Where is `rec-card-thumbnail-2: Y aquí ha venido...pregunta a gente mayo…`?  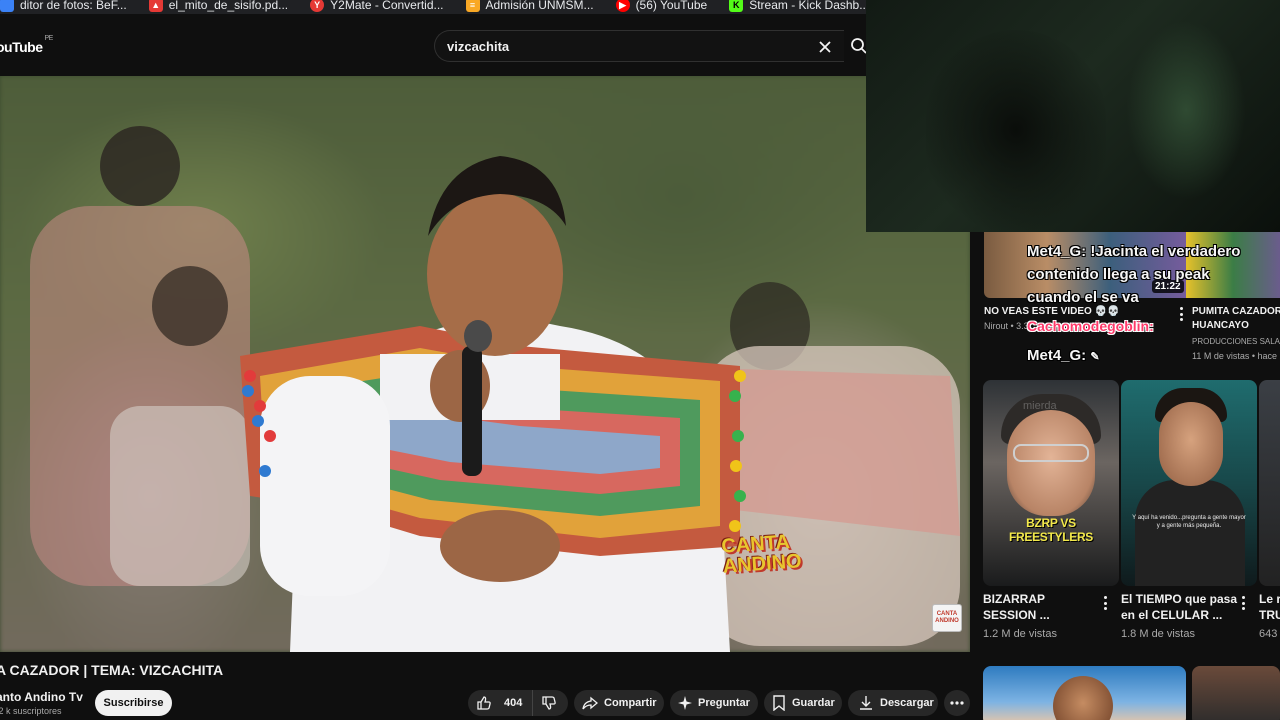 rec-card-thumbnail-2: Y aquí ha venido...pregunta a gente mayo… is located at coordinates (1189, 483).